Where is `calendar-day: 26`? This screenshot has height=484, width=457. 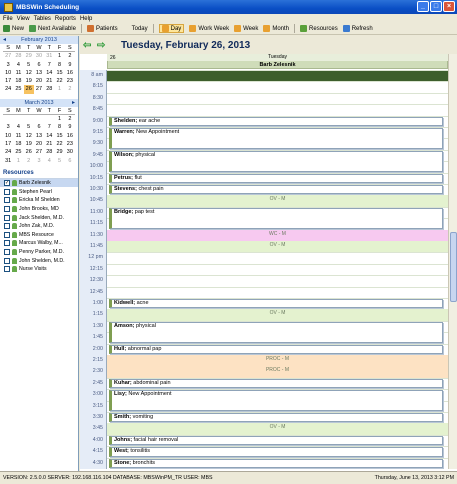 calendar-day: 26 is located at coordinates (29, 152).